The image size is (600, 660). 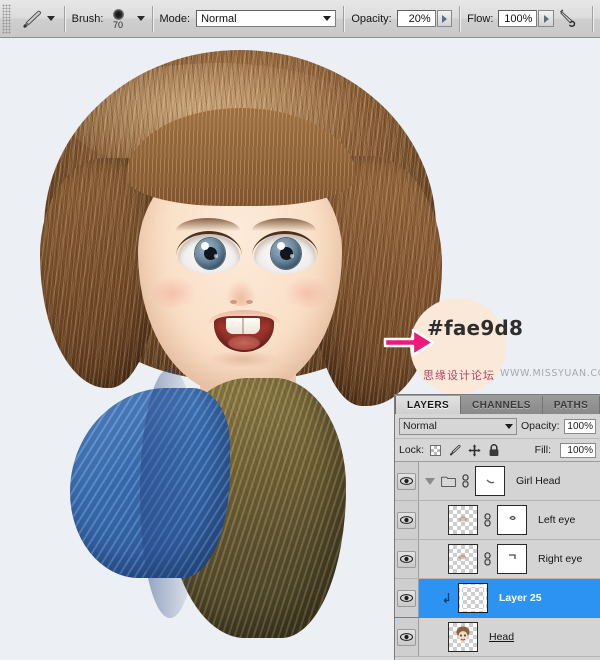 I want to click on folder-icon, so click(x=448, y=481).